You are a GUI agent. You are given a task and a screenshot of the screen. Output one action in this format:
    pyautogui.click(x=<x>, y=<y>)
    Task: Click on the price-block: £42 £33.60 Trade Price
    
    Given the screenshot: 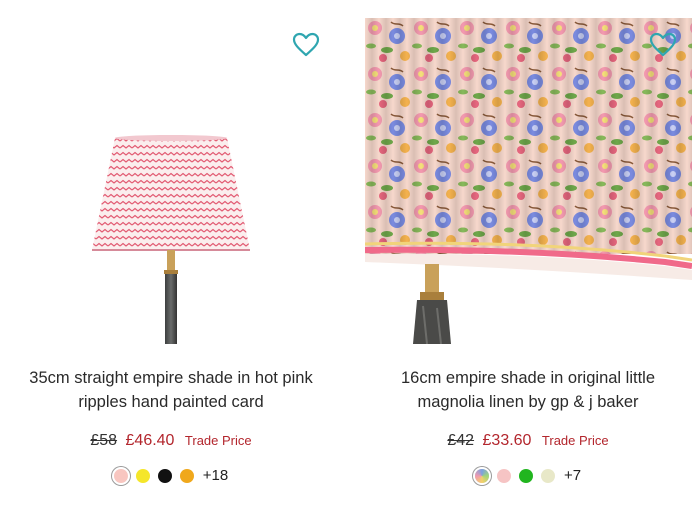 What is the action you would take?
    pyautogui.click(x=528, y=441)
    